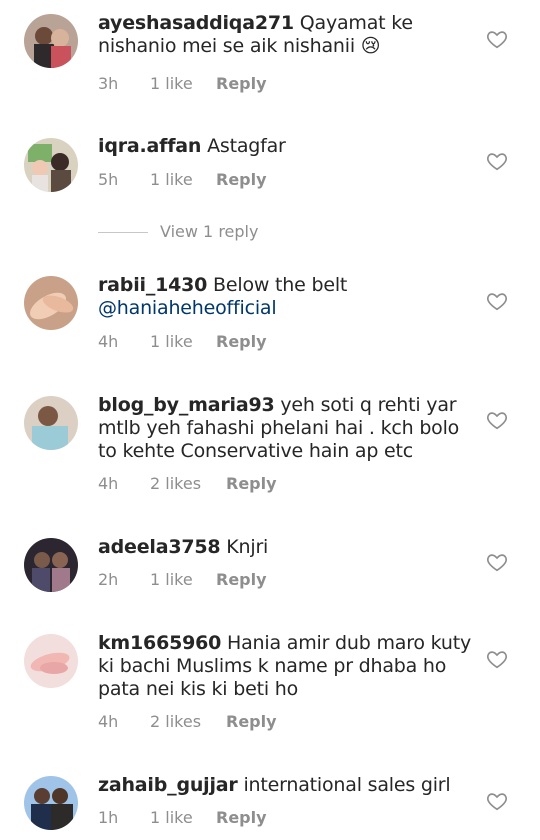 This screenshot has height=840, width=540. I want to click on comment-body: international sales girl, so click(347, 785).